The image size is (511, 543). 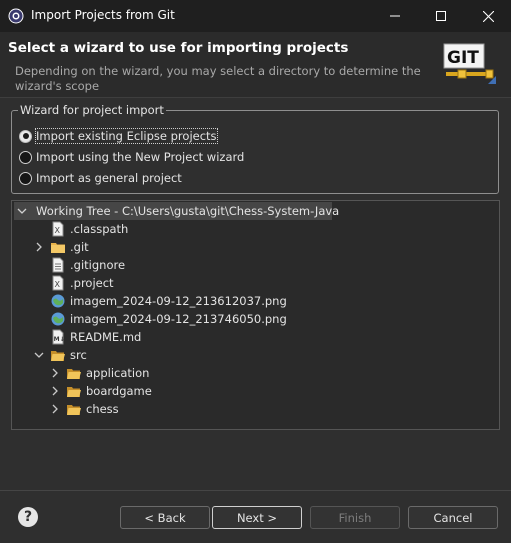 I want to click on wizard-group-legend: Wizard for project import, so click(x=92, y=110).